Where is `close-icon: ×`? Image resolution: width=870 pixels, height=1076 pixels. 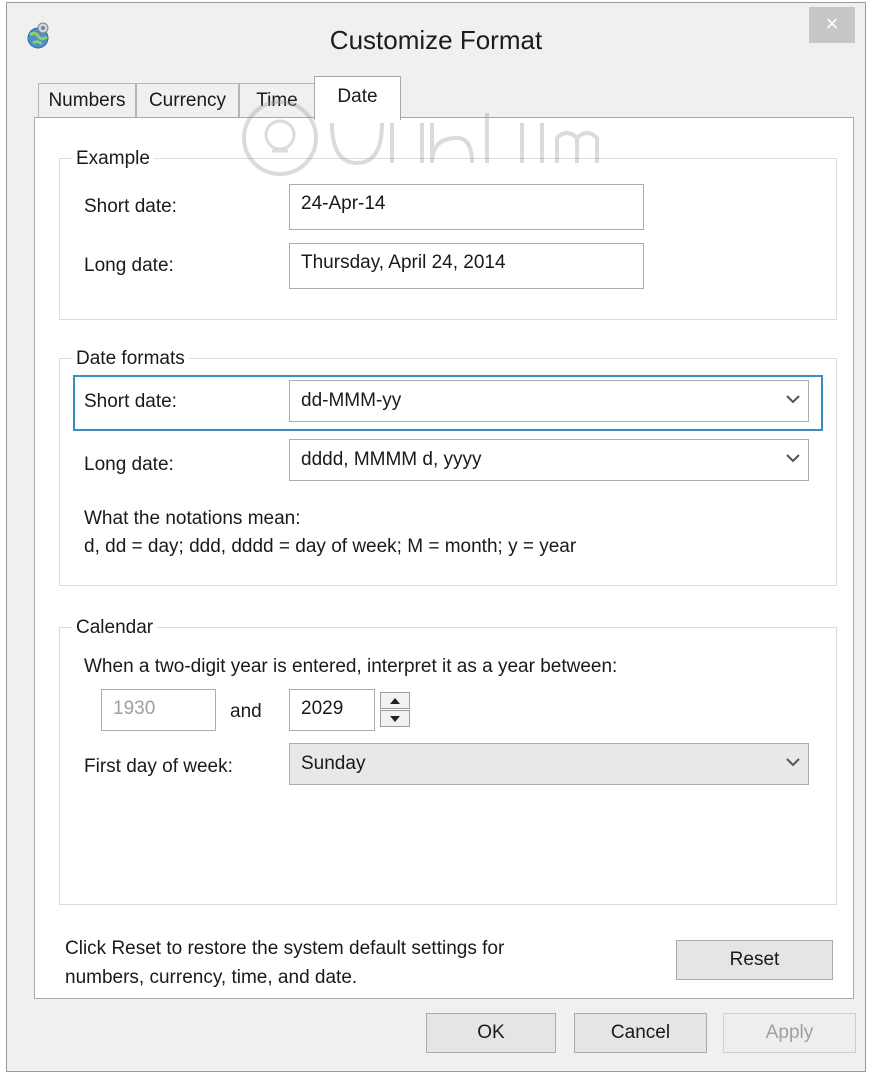
close-icon: × is located at coordinates (832, 23).